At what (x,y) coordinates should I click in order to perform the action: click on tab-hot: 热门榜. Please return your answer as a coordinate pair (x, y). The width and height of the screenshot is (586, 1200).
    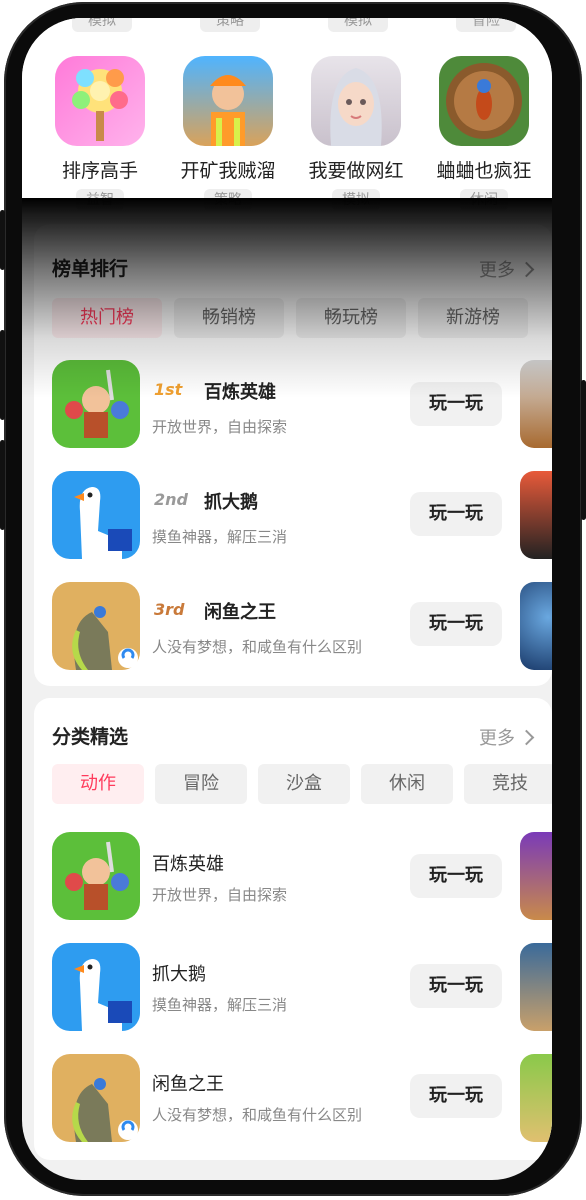
    Looking at the image, I should click on (107, 318).